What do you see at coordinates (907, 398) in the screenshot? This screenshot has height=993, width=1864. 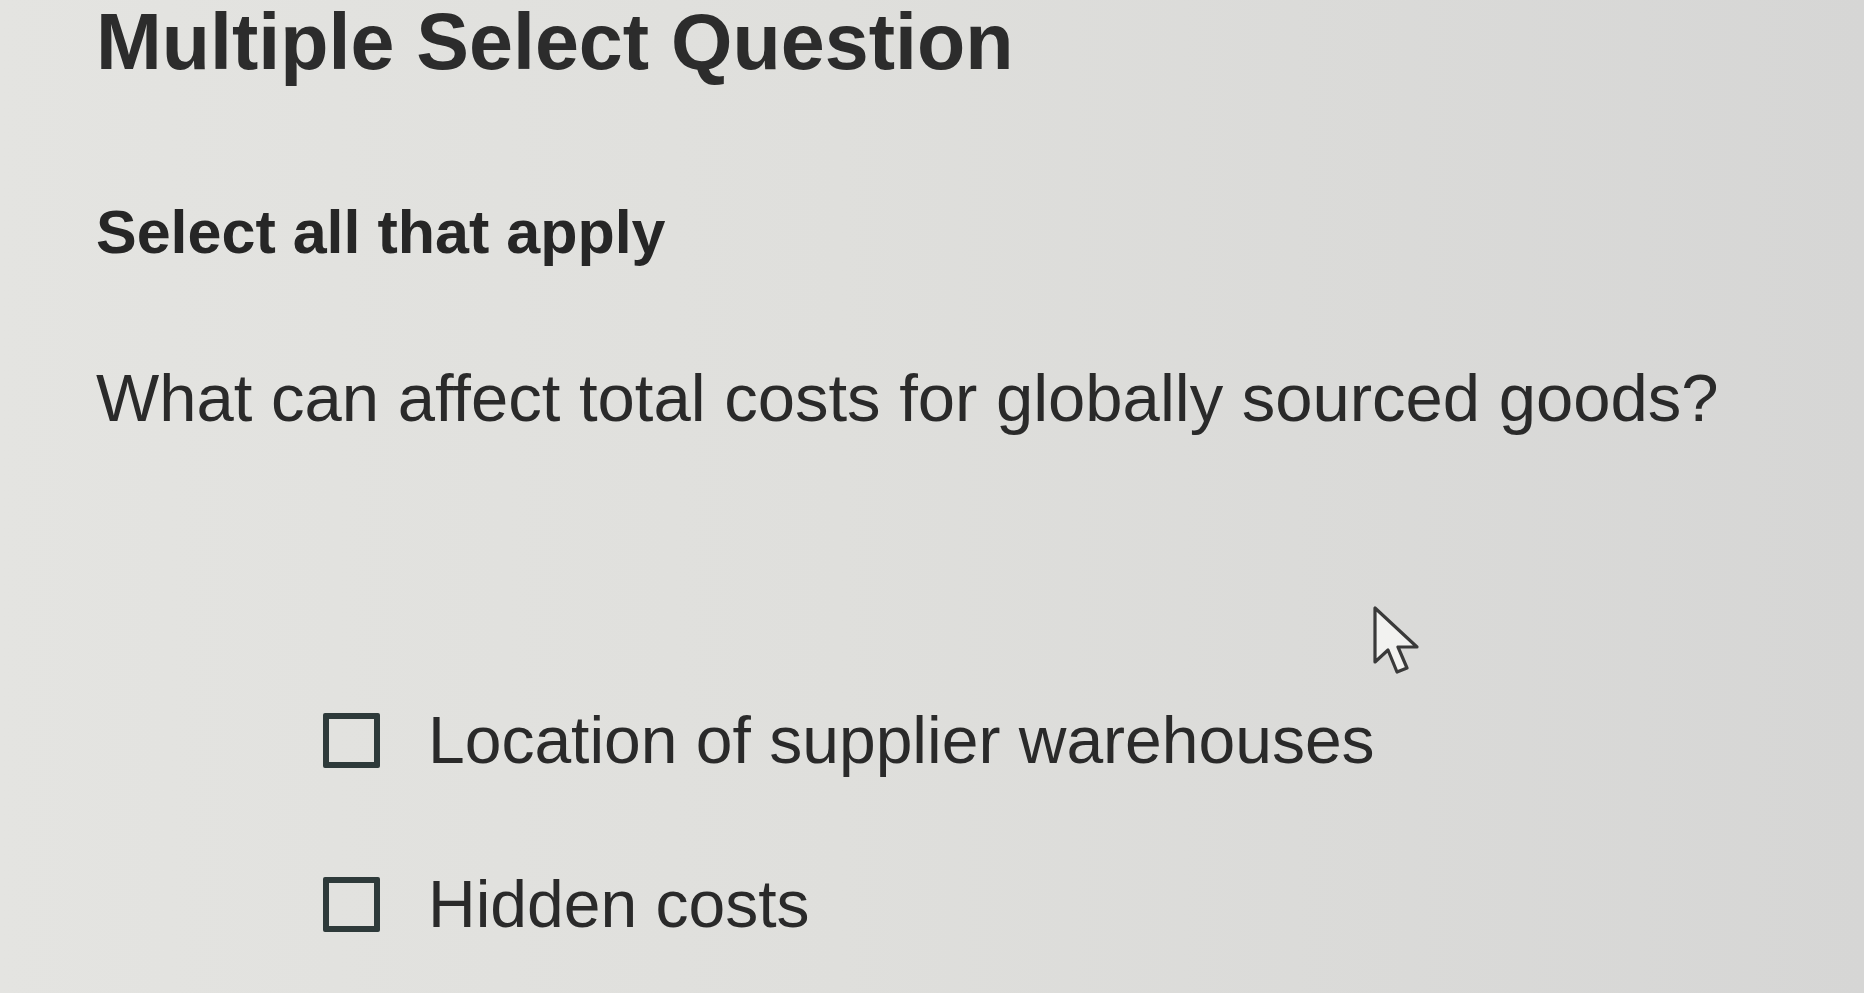 I see `question-text: What can affect total costs for globally sourced goods?` at bounding box center [907, 398].